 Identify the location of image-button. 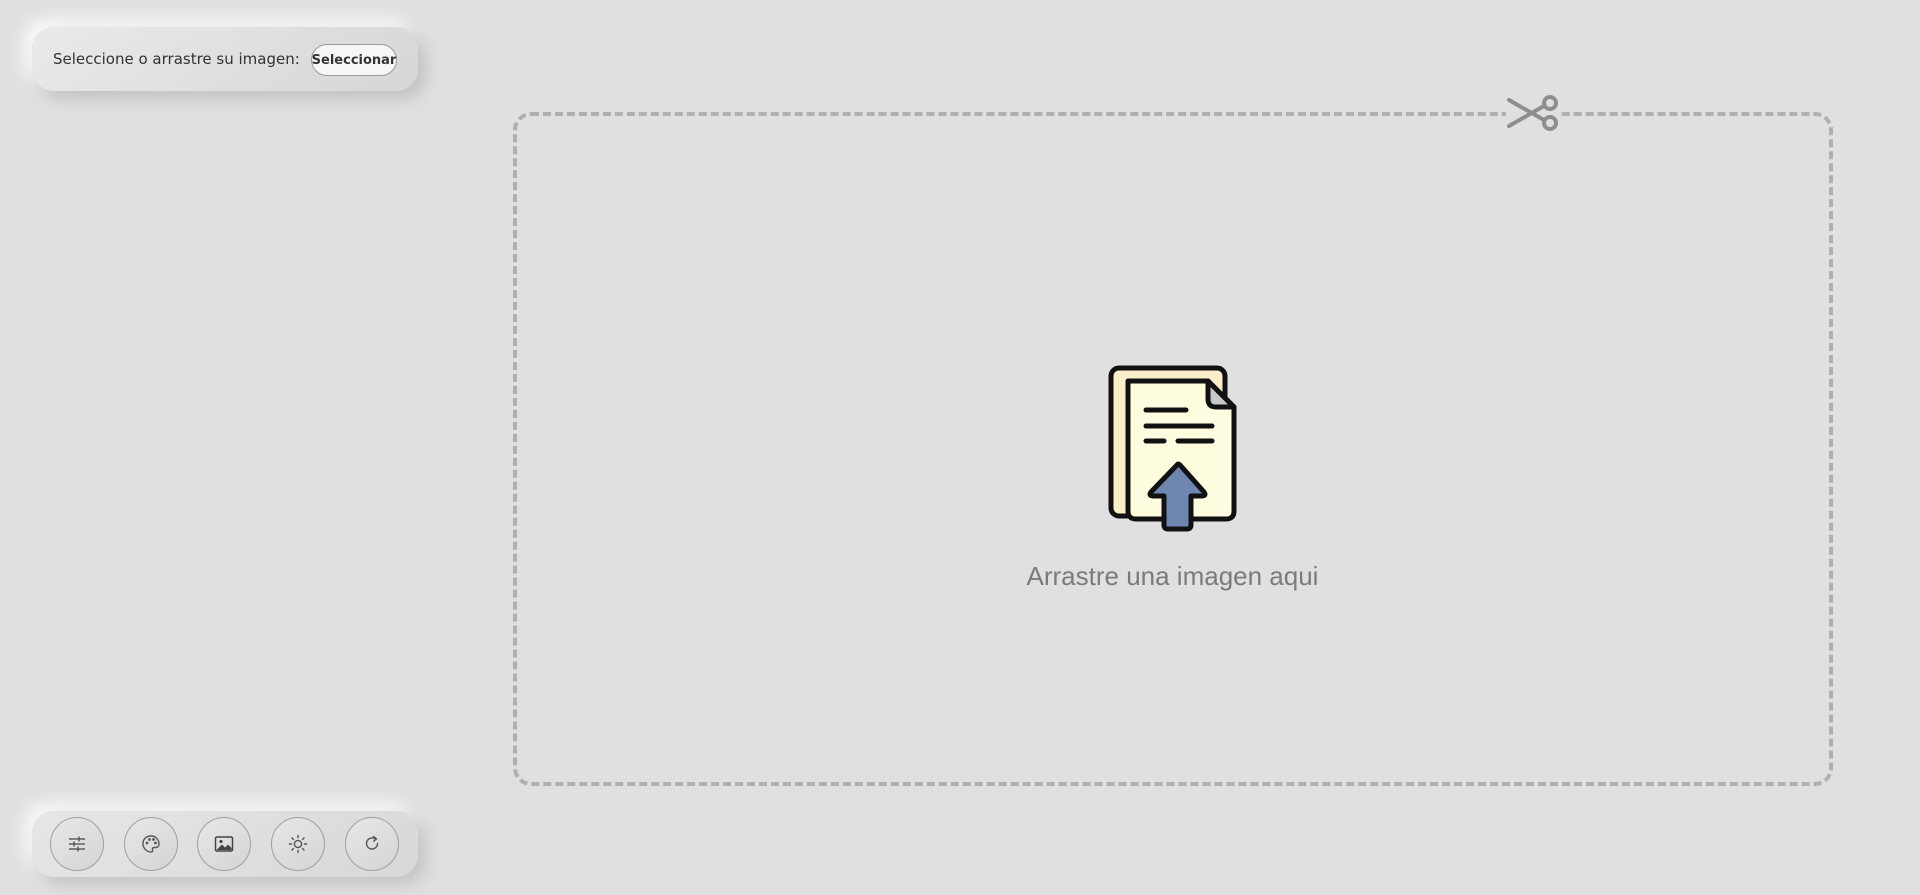
(224, 844).